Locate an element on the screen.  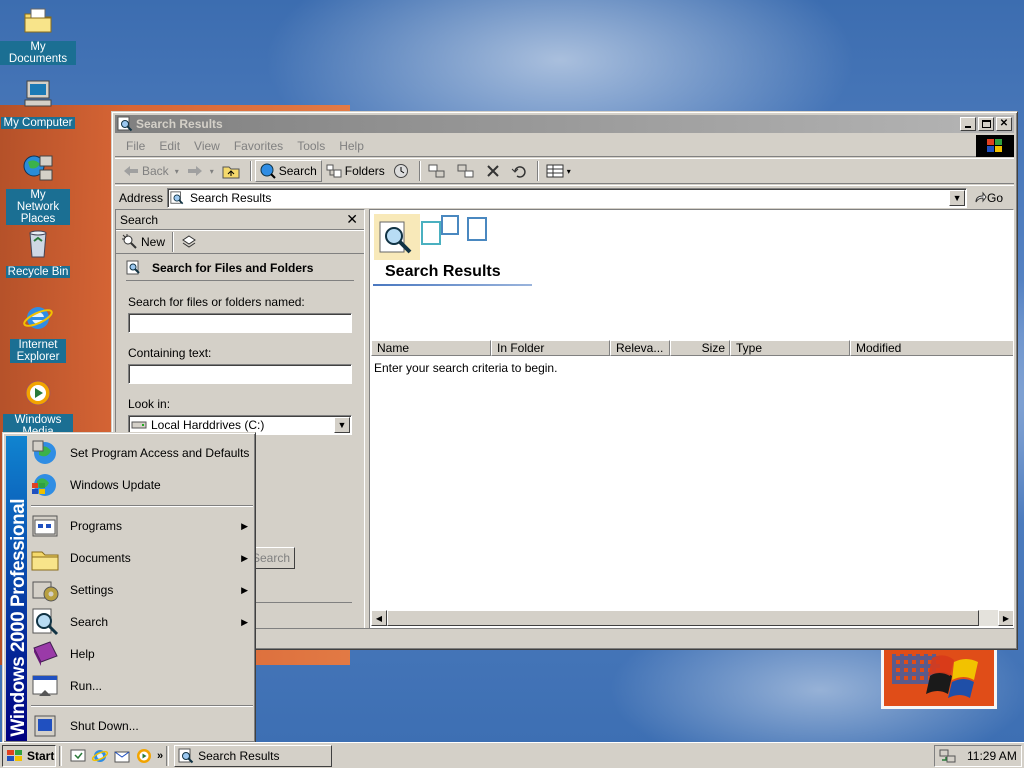
history-icon is located at coordinates (400, 171).